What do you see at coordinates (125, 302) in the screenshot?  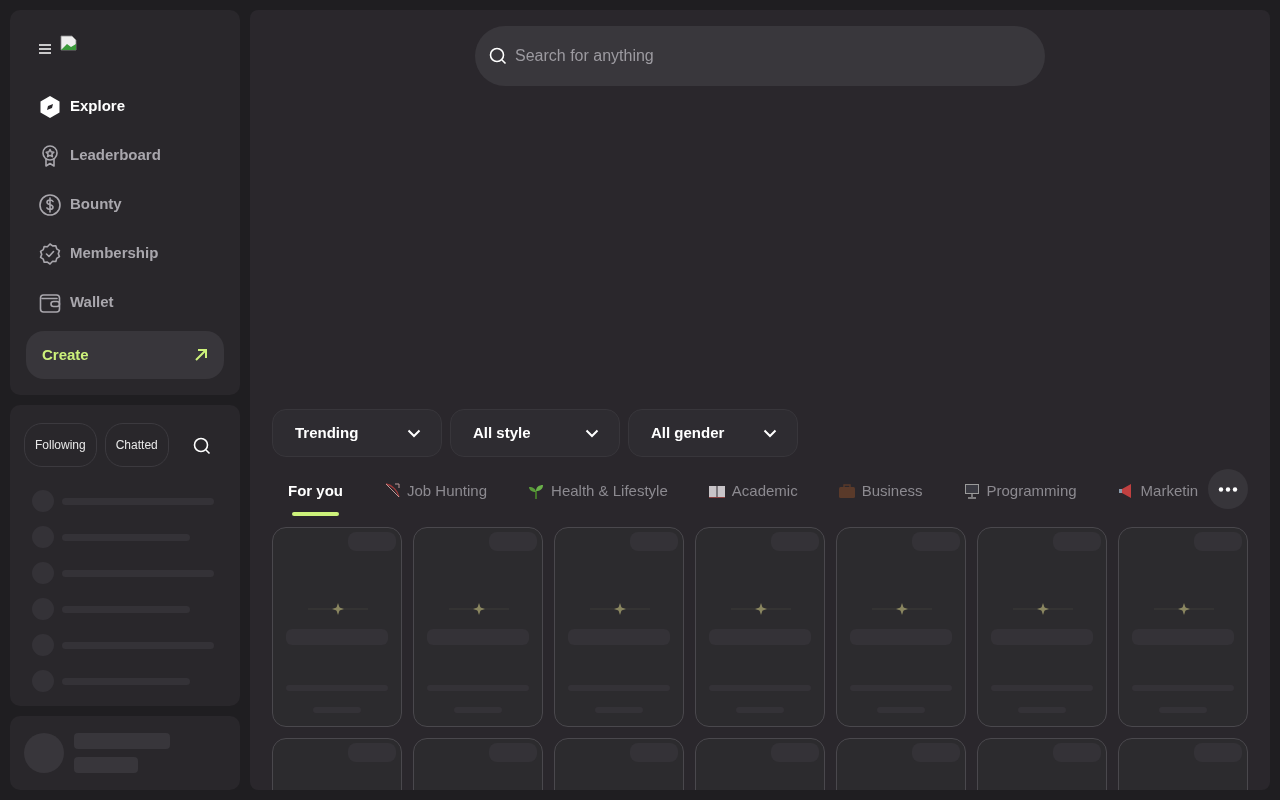 I see `nav-item: Wallet` at bounding box center [125, 302].